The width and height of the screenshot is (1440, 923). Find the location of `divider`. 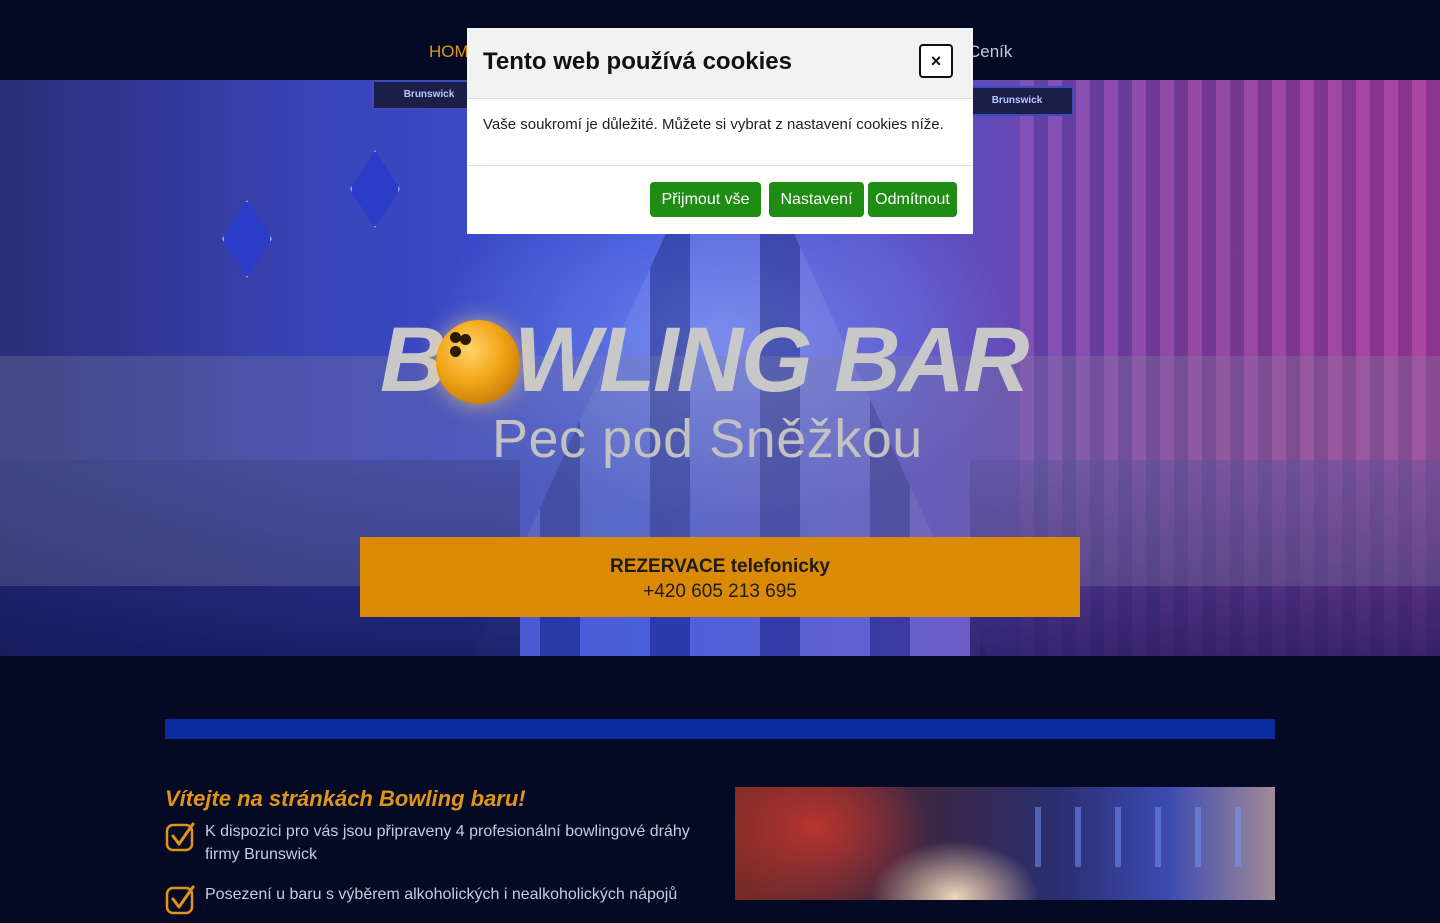

divider is located at coordinates (720, 165).